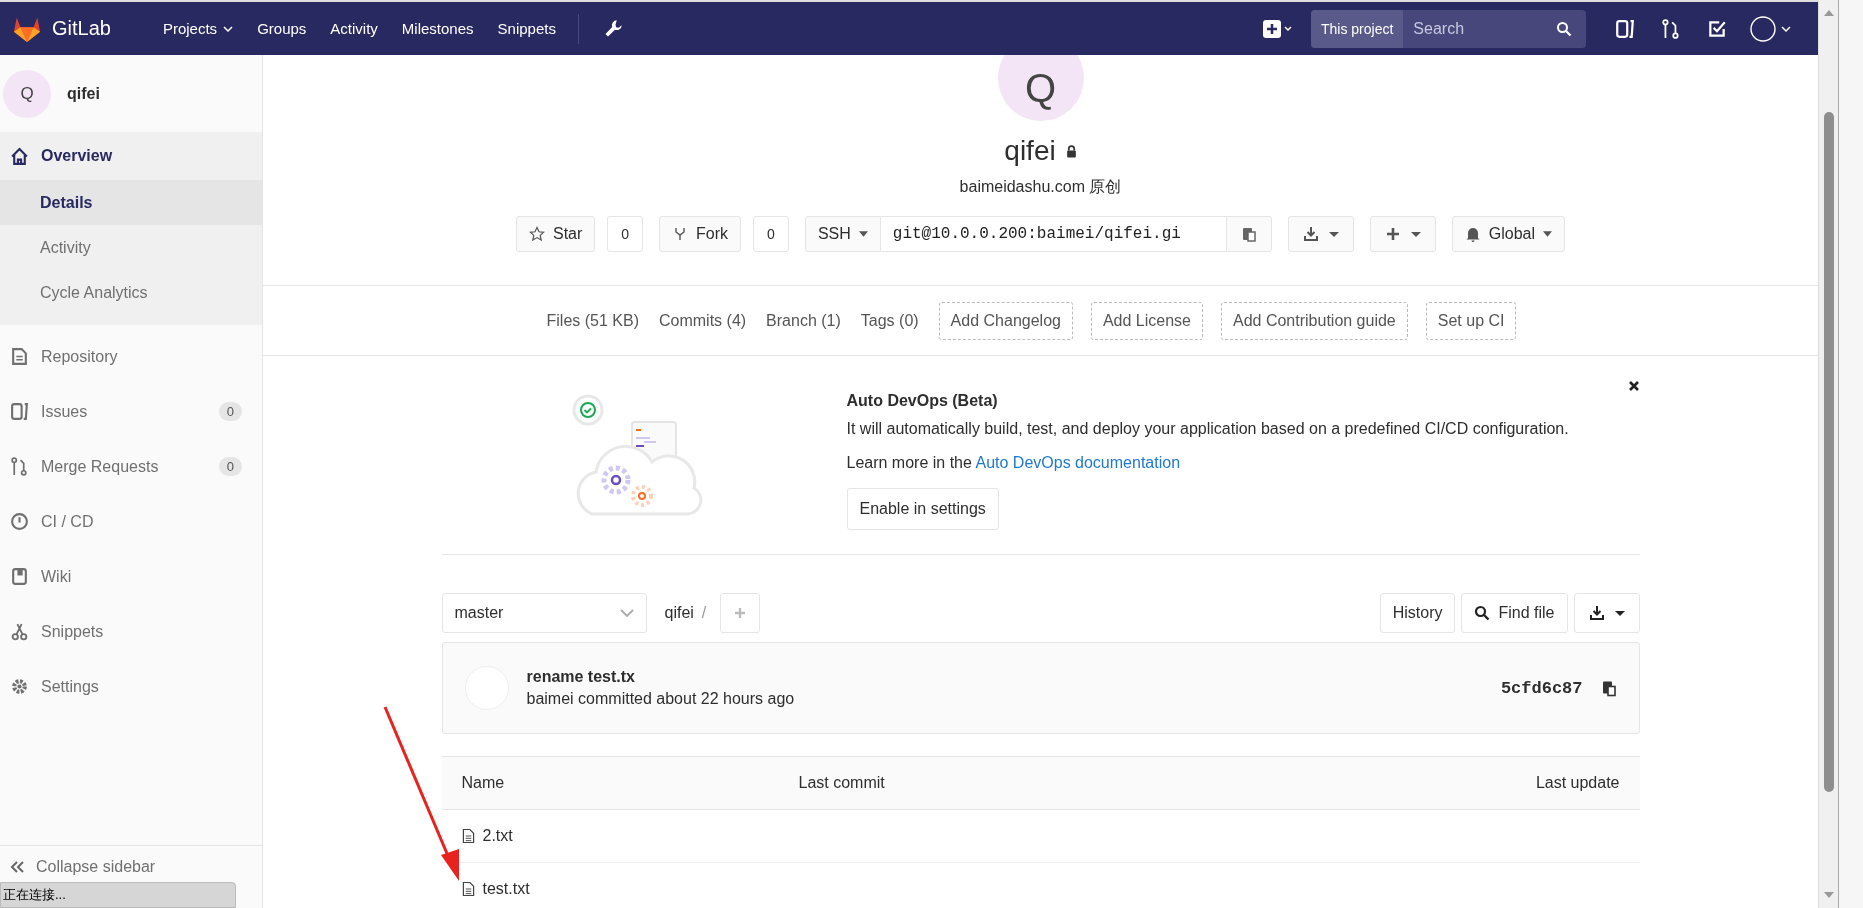 The image size is (1863, 908). I want to click on search-field: This project Search, so click(1448, 28).